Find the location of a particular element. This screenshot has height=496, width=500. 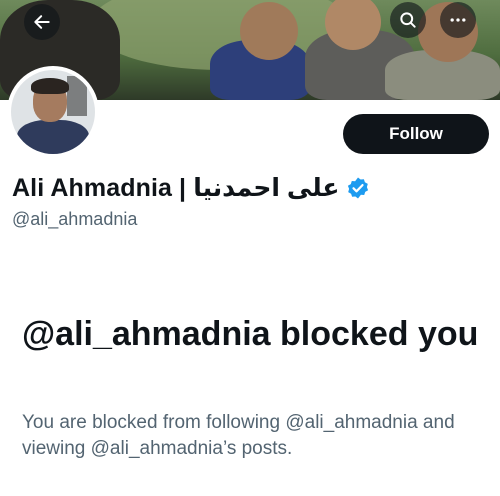

more-horizontal-icon is located at coordinates (458, 20).